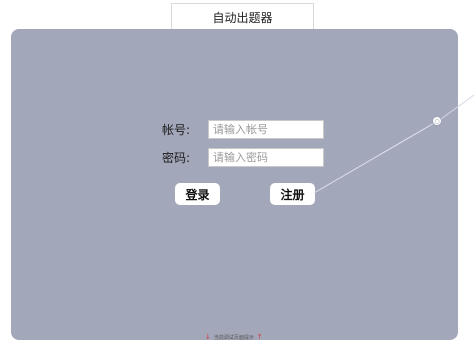 The image size is (474, 344). I want to click on footer-note: ↓ 当前调试页面提示 ↑, so click(234, 337).